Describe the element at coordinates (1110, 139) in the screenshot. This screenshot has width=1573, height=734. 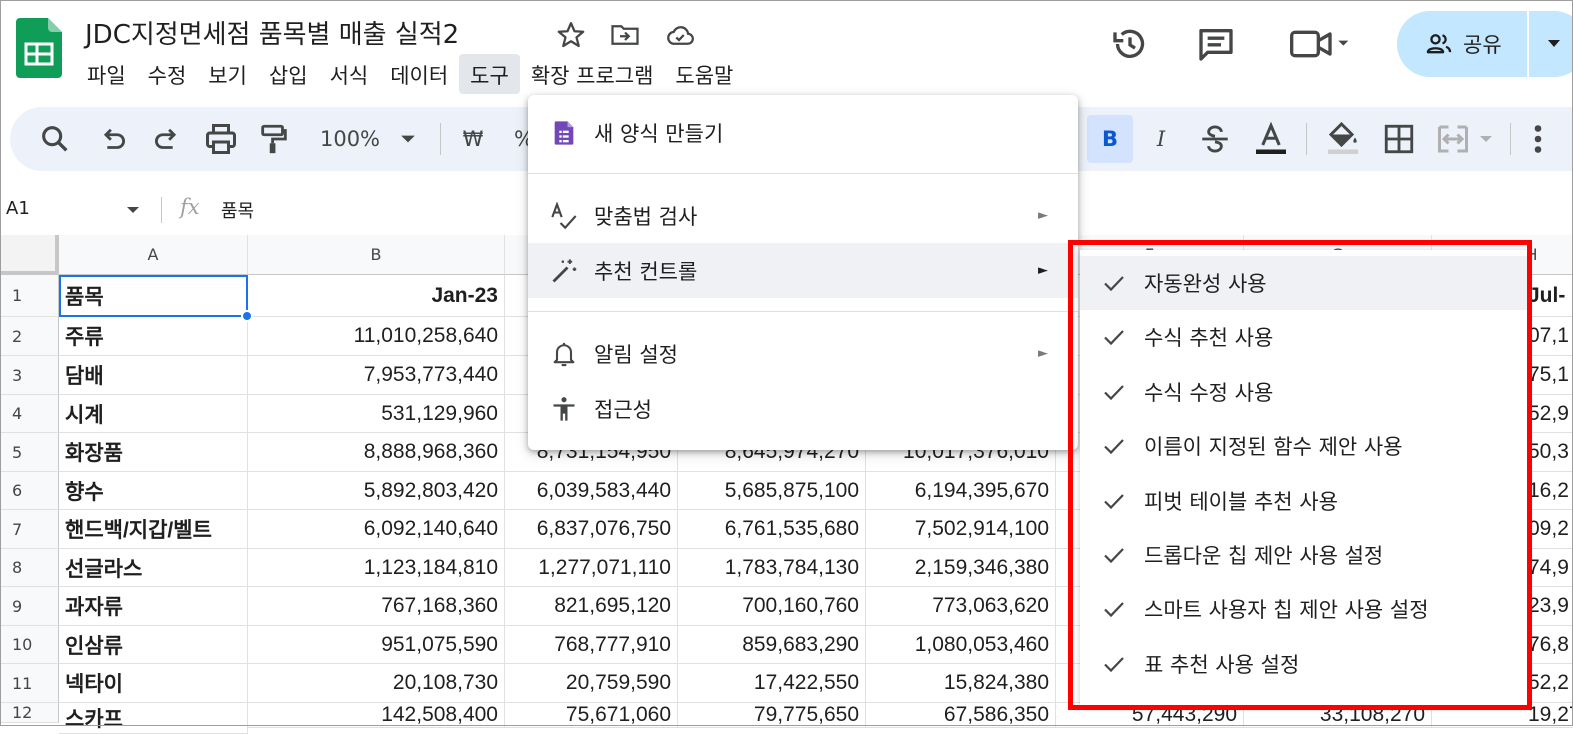
I see `bold-button: B` at that location.